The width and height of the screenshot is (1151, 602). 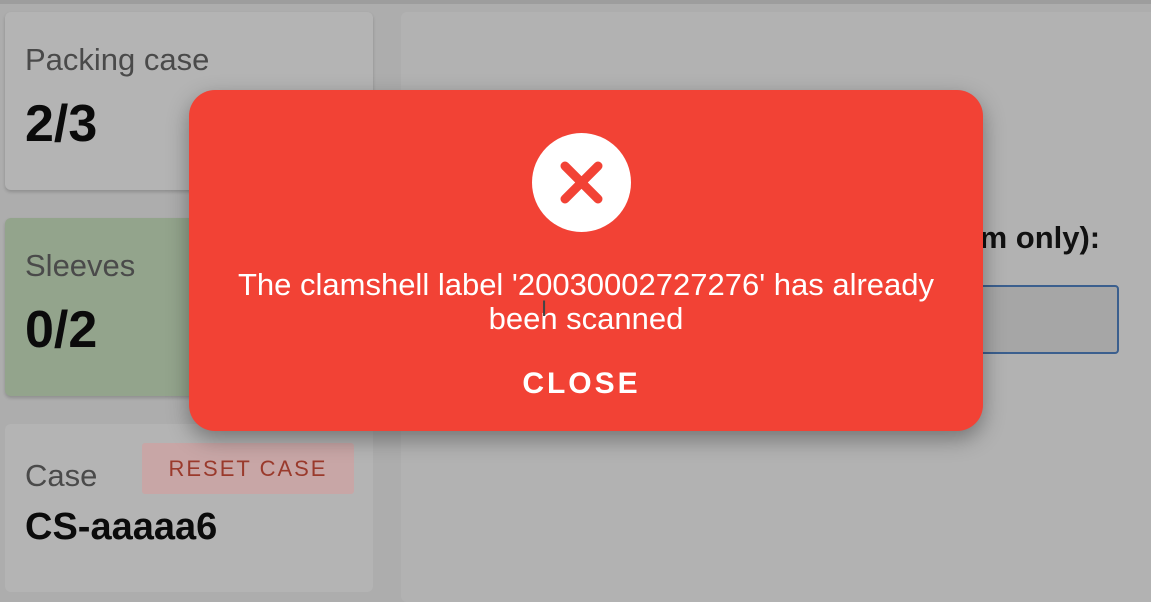 What do you see at coordinates (1043, 319) in the screenshot?
I see `scan-input` at bounding box center [1043, 319].